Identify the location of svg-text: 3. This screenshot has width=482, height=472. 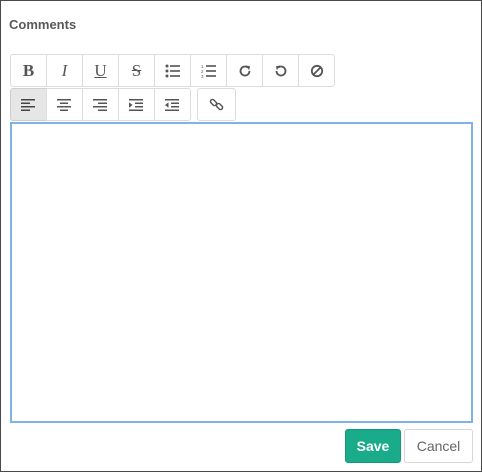
(202, 76).